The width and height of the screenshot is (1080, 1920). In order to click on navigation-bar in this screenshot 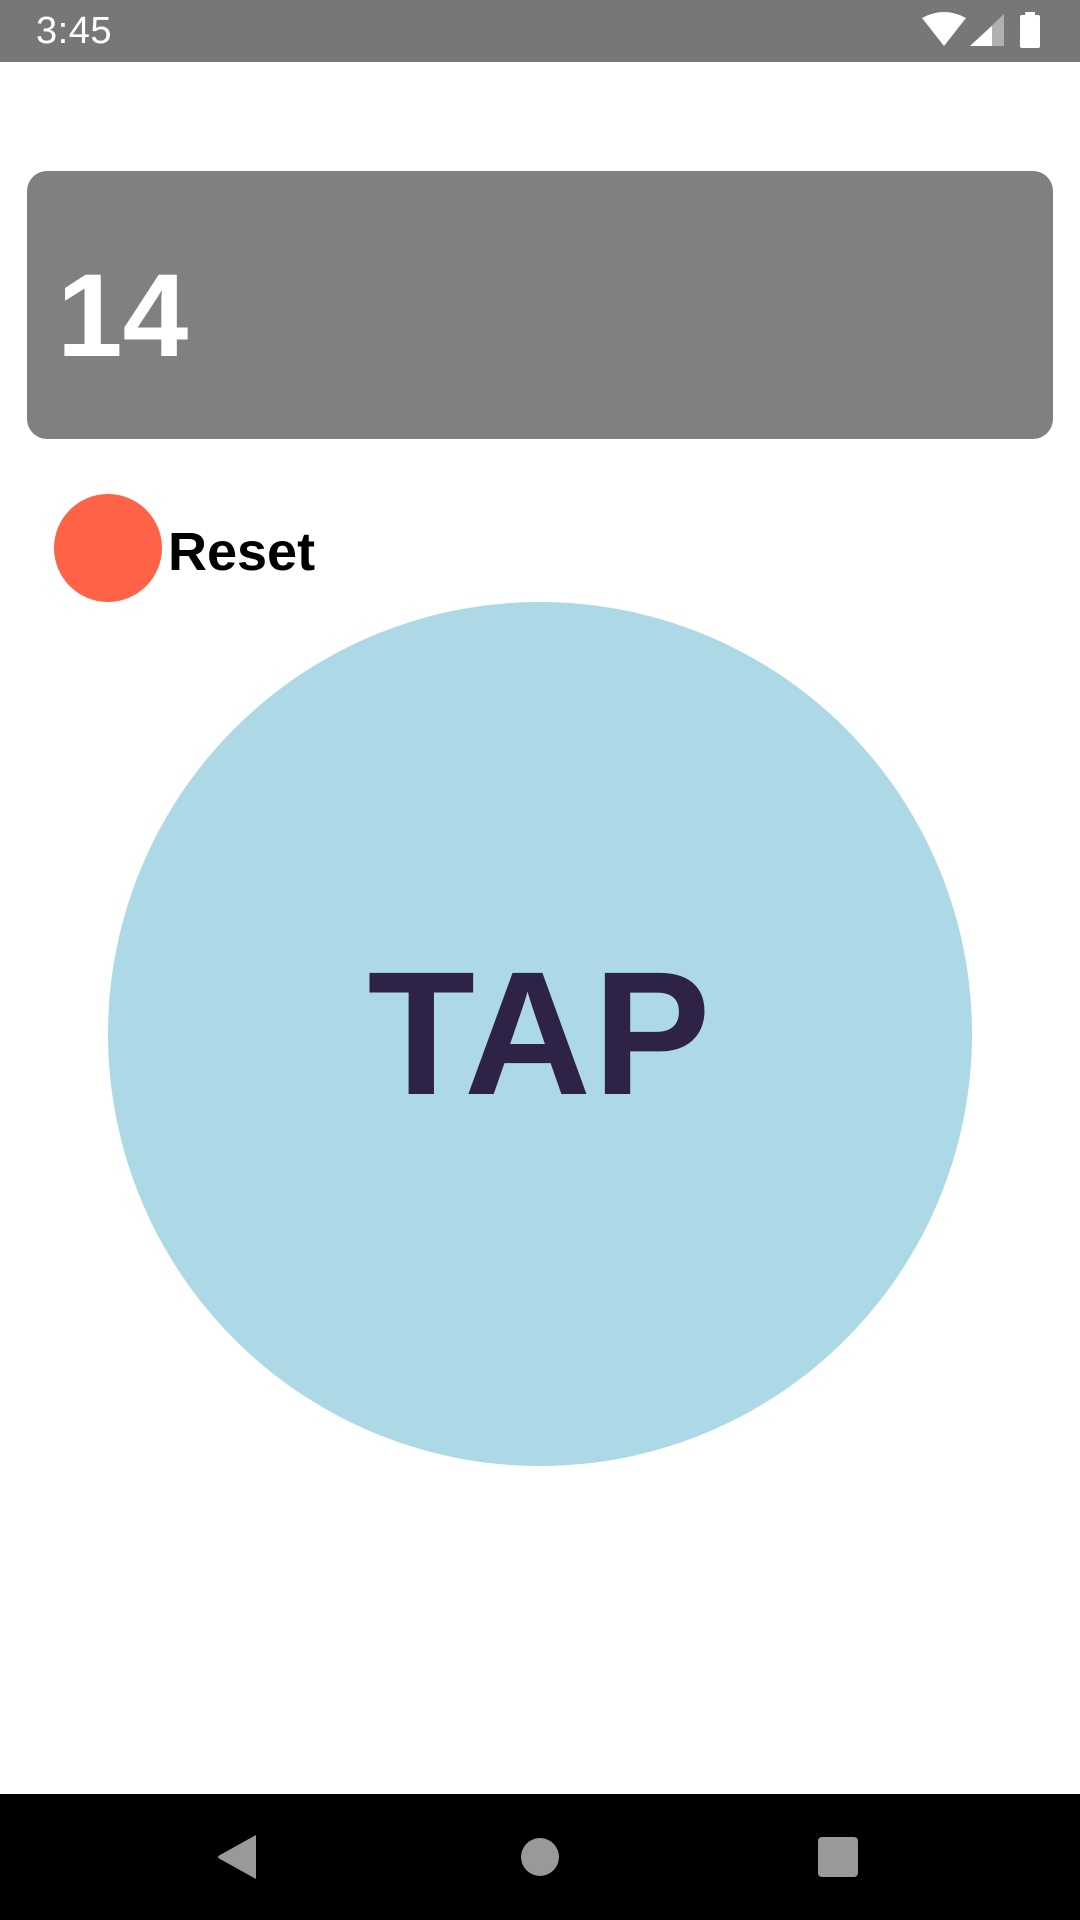, I will do `click(540, 1857)`.